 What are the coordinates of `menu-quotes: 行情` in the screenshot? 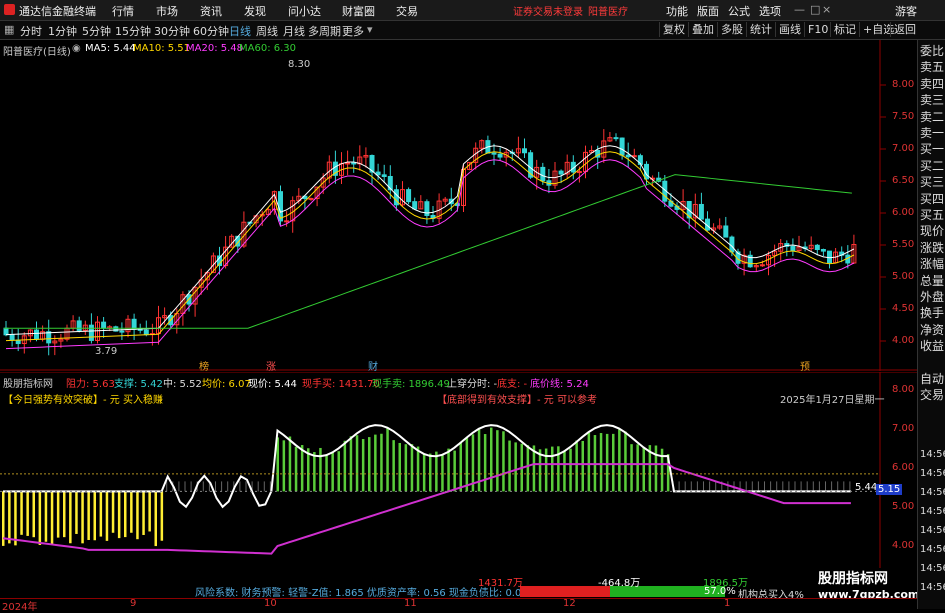 It's located at (123, 11).